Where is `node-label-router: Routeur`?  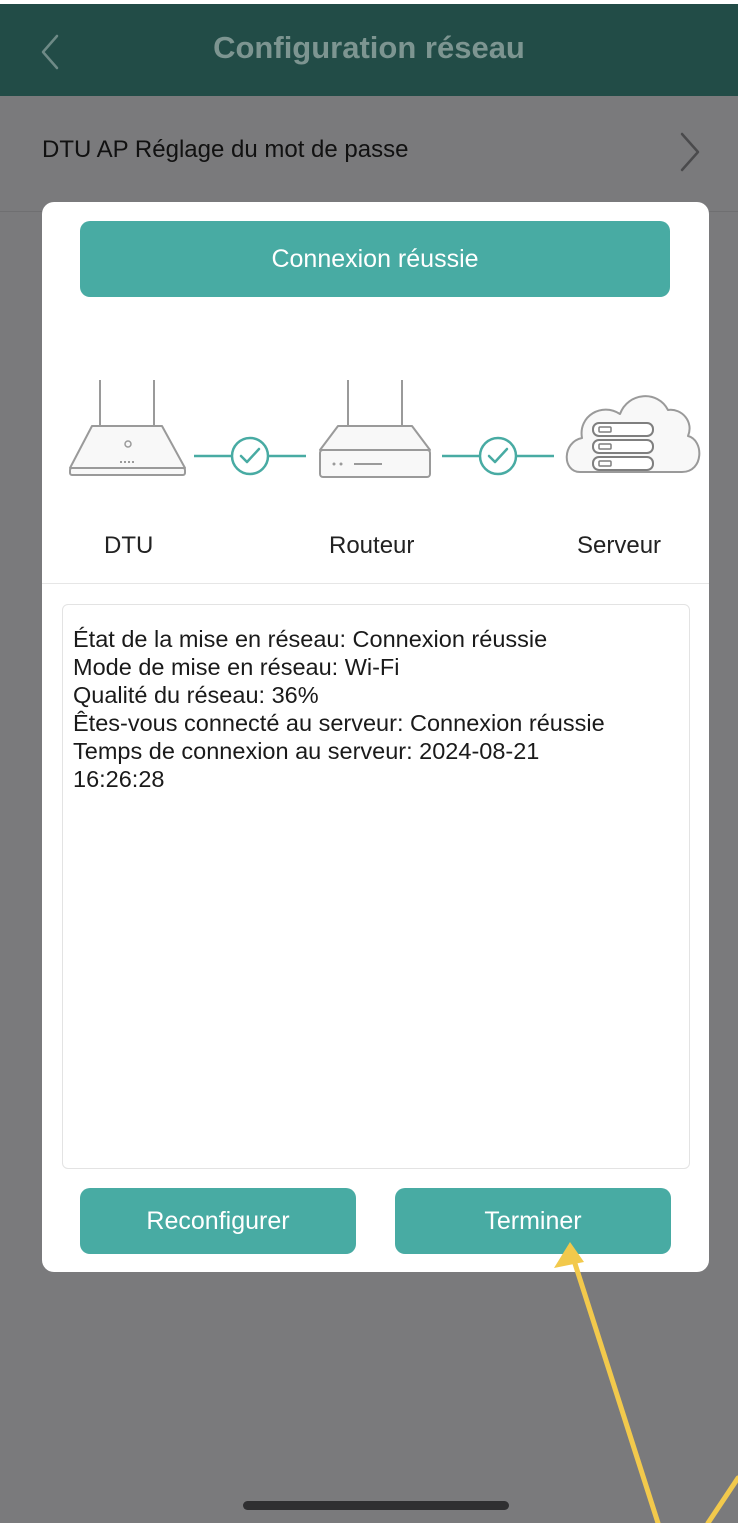
node-label-router: Routeur is located at coordinates (372, 545).